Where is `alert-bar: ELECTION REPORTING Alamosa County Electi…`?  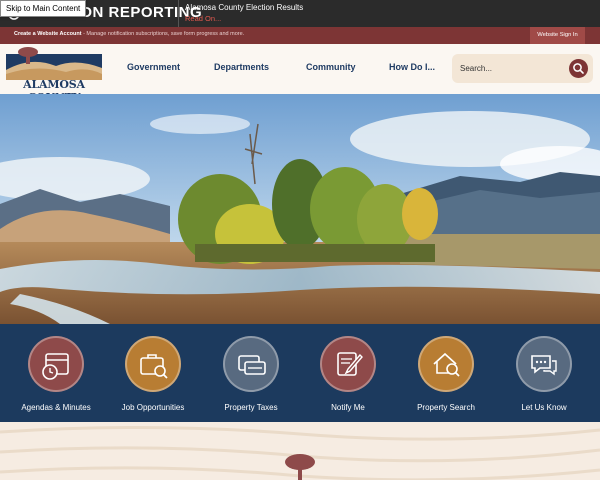
alert-bar: ELECTION REPORTING Alamosa County Electi… is located at coordinates (300, 13).